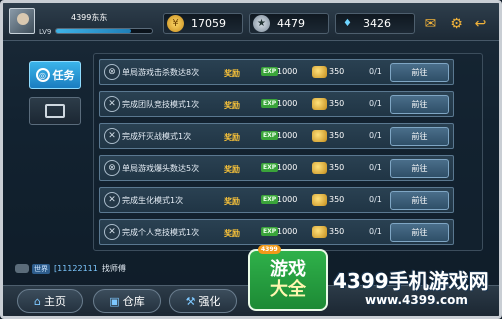 This screenshot has width=502, height=319. I want to click on gold-coin-icon: ¥, so click(175, 23).